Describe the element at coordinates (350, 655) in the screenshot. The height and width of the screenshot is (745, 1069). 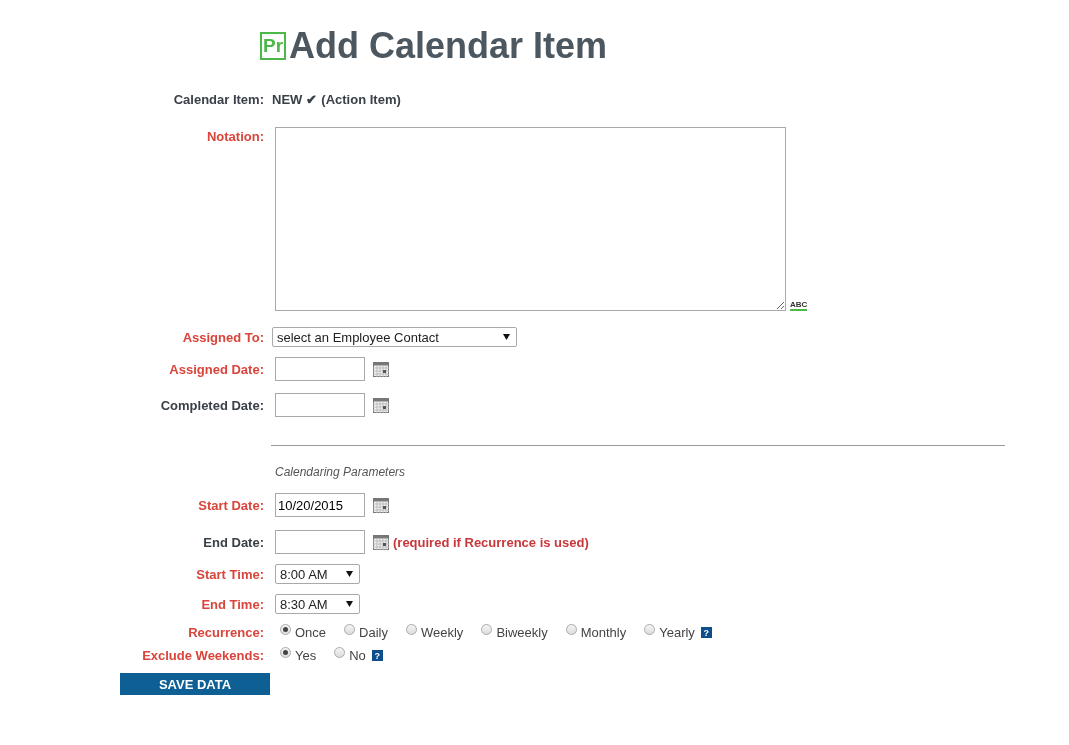
I see `radio-option: No` at that location.